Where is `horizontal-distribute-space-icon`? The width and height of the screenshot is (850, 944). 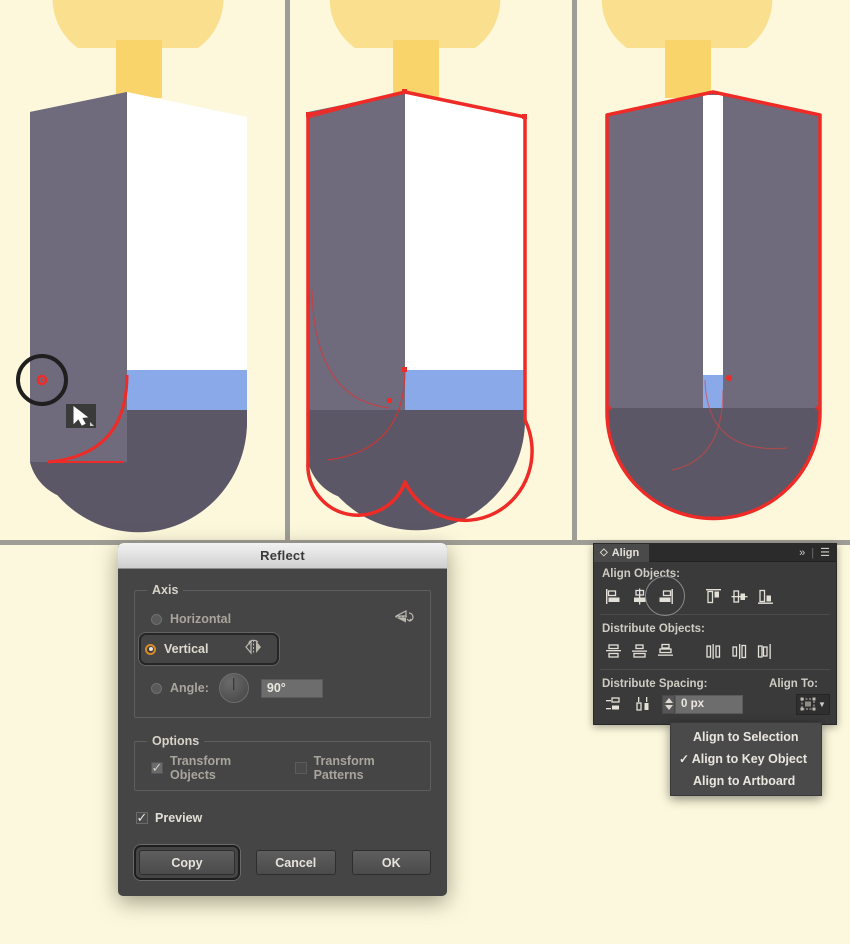
horizontal-distribute-space-icon is located at coordinates (643, 704).